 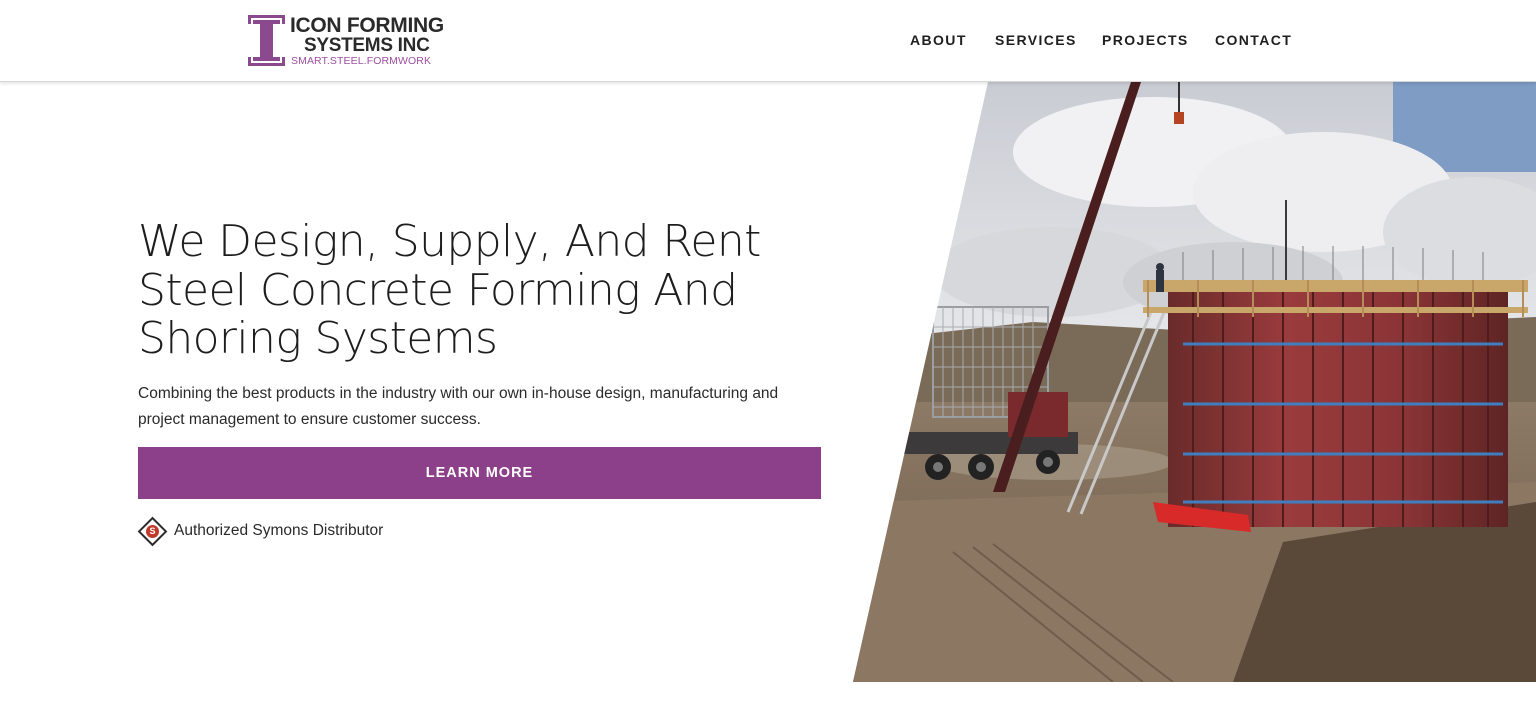 I want to click on nav-link-contact: CONTACT, so click(x=1253, y=40).